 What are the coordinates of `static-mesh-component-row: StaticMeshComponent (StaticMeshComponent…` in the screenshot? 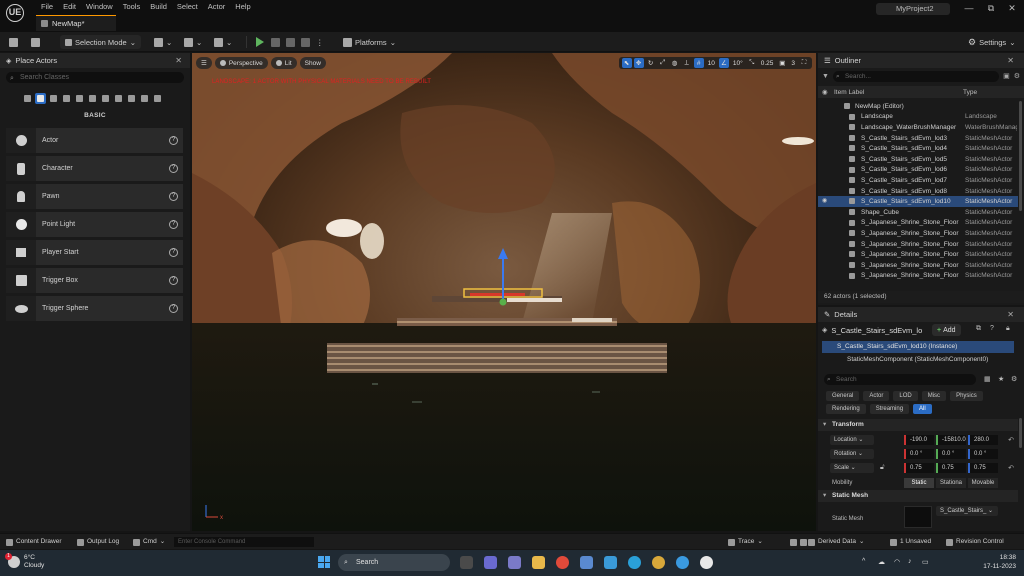 It's located at (918, 359).